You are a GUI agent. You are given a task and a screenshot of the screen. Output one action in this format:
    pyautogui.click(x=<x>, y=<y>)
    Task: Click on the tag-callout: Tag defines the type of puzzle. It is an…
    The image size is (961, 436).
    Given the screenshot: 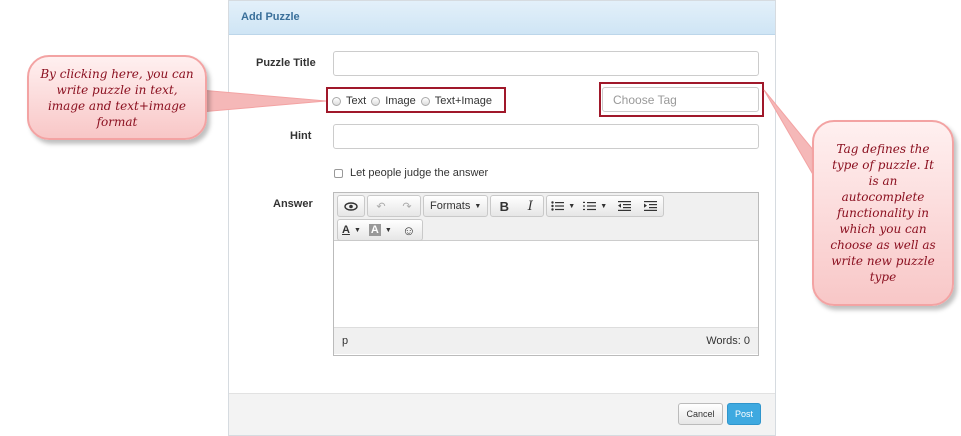 What is the action you would take?
    pyautogui.click(x=883, y=213)
    